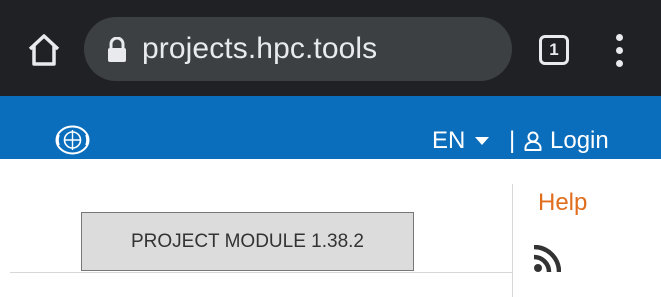 This screenshot has width=661, height=297. I want to click on home-button, so click(44, 50).